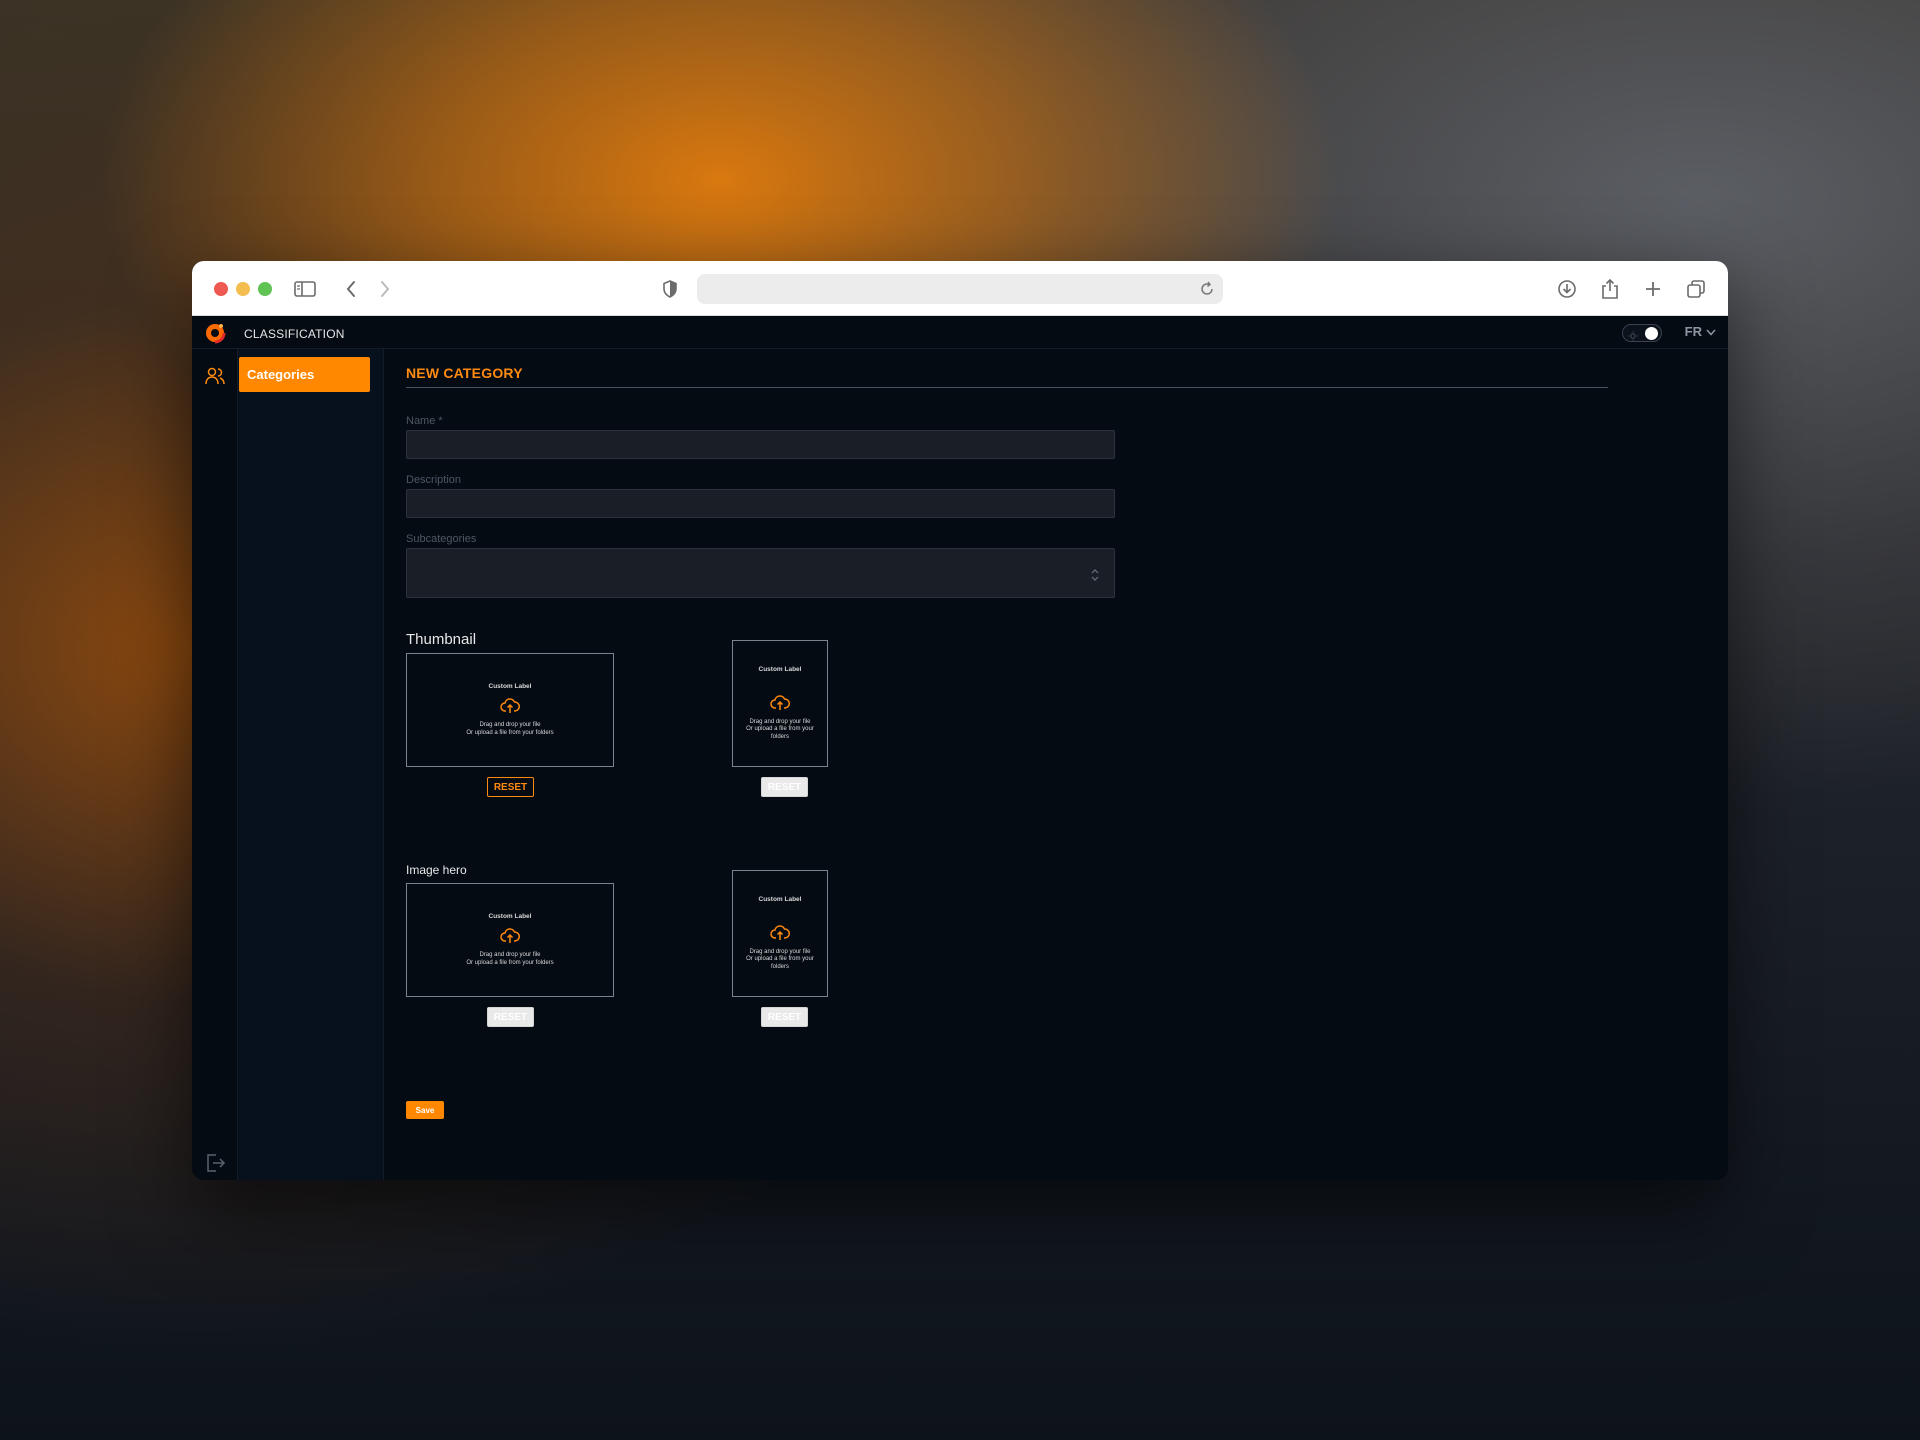  I want to click on sidebar-toggle-icon, so click(305, 289).